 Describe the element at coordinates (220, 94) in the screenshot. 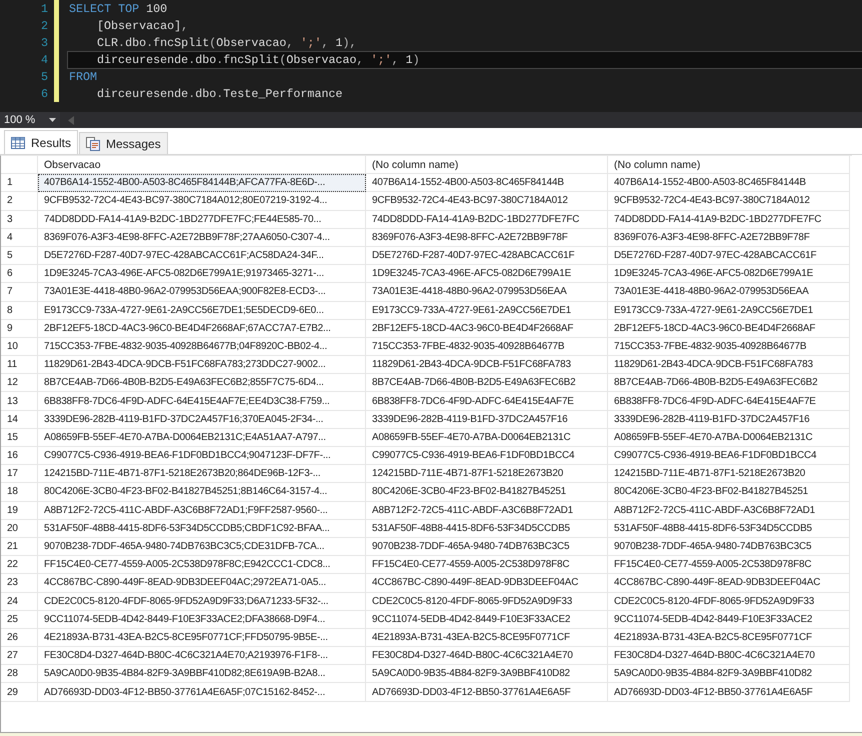

I see `code-line: dirceuresende.dbo.Teste_Performance` at that location.